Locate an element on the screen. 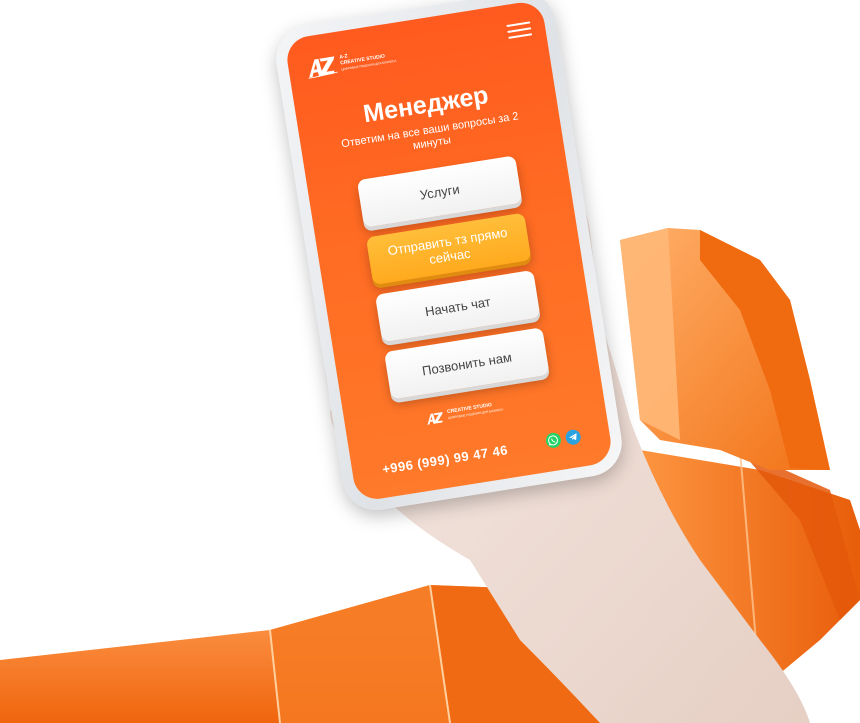 This screenshot has height=723, width=860. az-footer-logo-icon is located at coordinates (435, 417).